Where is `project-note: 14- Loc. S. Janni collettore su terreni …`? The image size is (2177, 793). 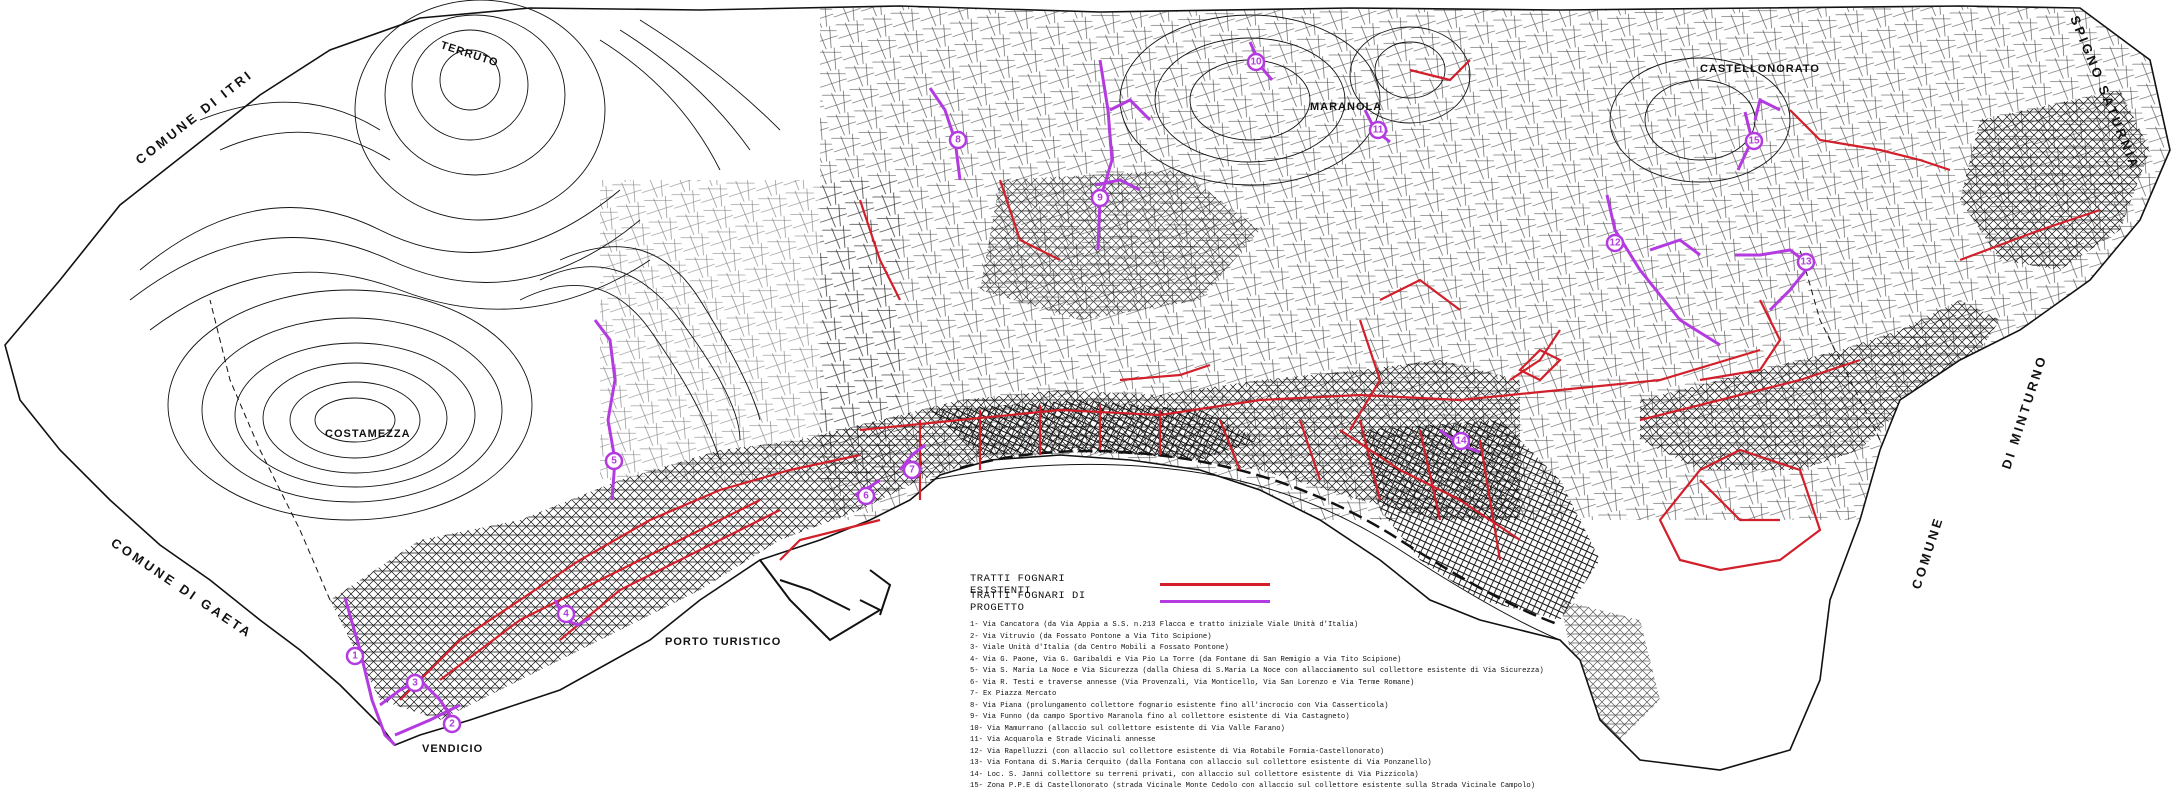 project-note: 14- Loc. S. Janni collettore su terreni … is located at coordinates (1194, 774).